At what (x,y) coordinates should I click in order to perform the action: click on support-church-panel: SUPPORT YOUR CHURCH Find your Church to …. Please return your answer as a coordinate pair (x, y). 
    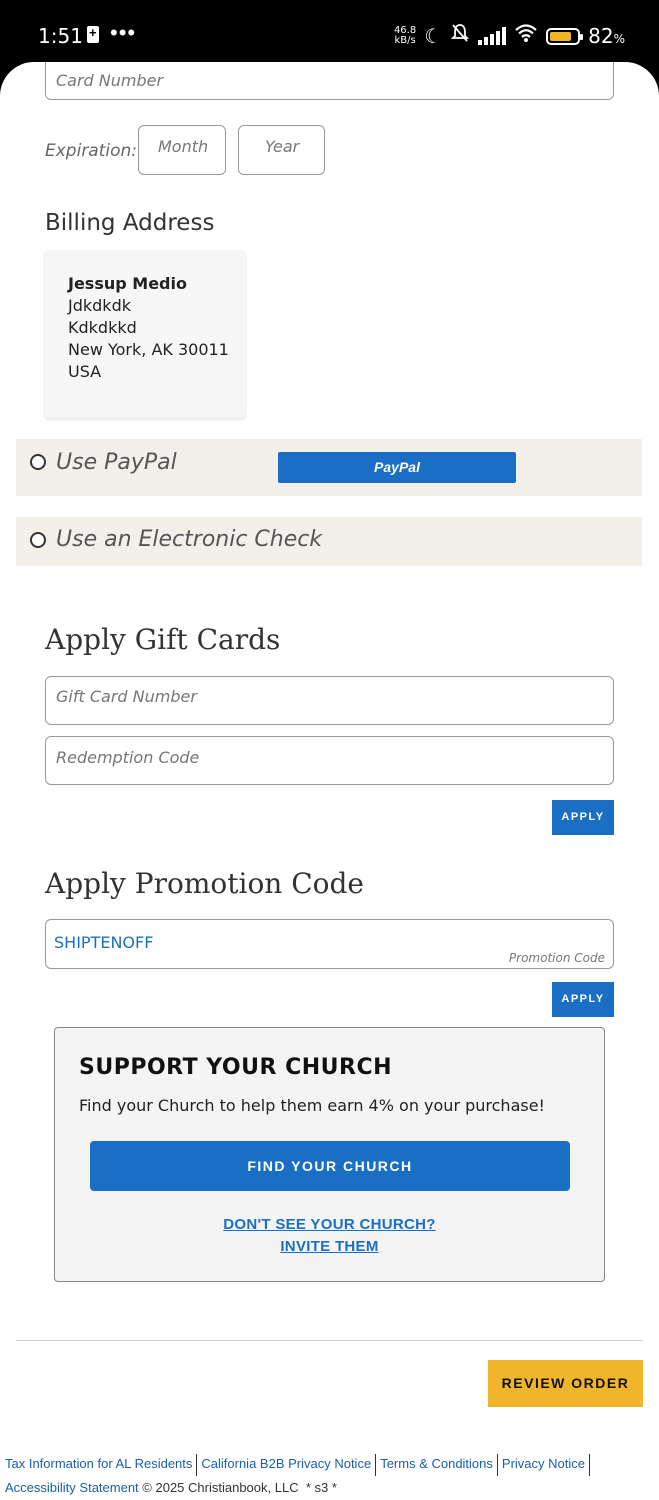
    Looking at the image, I should click on (329, 1154).